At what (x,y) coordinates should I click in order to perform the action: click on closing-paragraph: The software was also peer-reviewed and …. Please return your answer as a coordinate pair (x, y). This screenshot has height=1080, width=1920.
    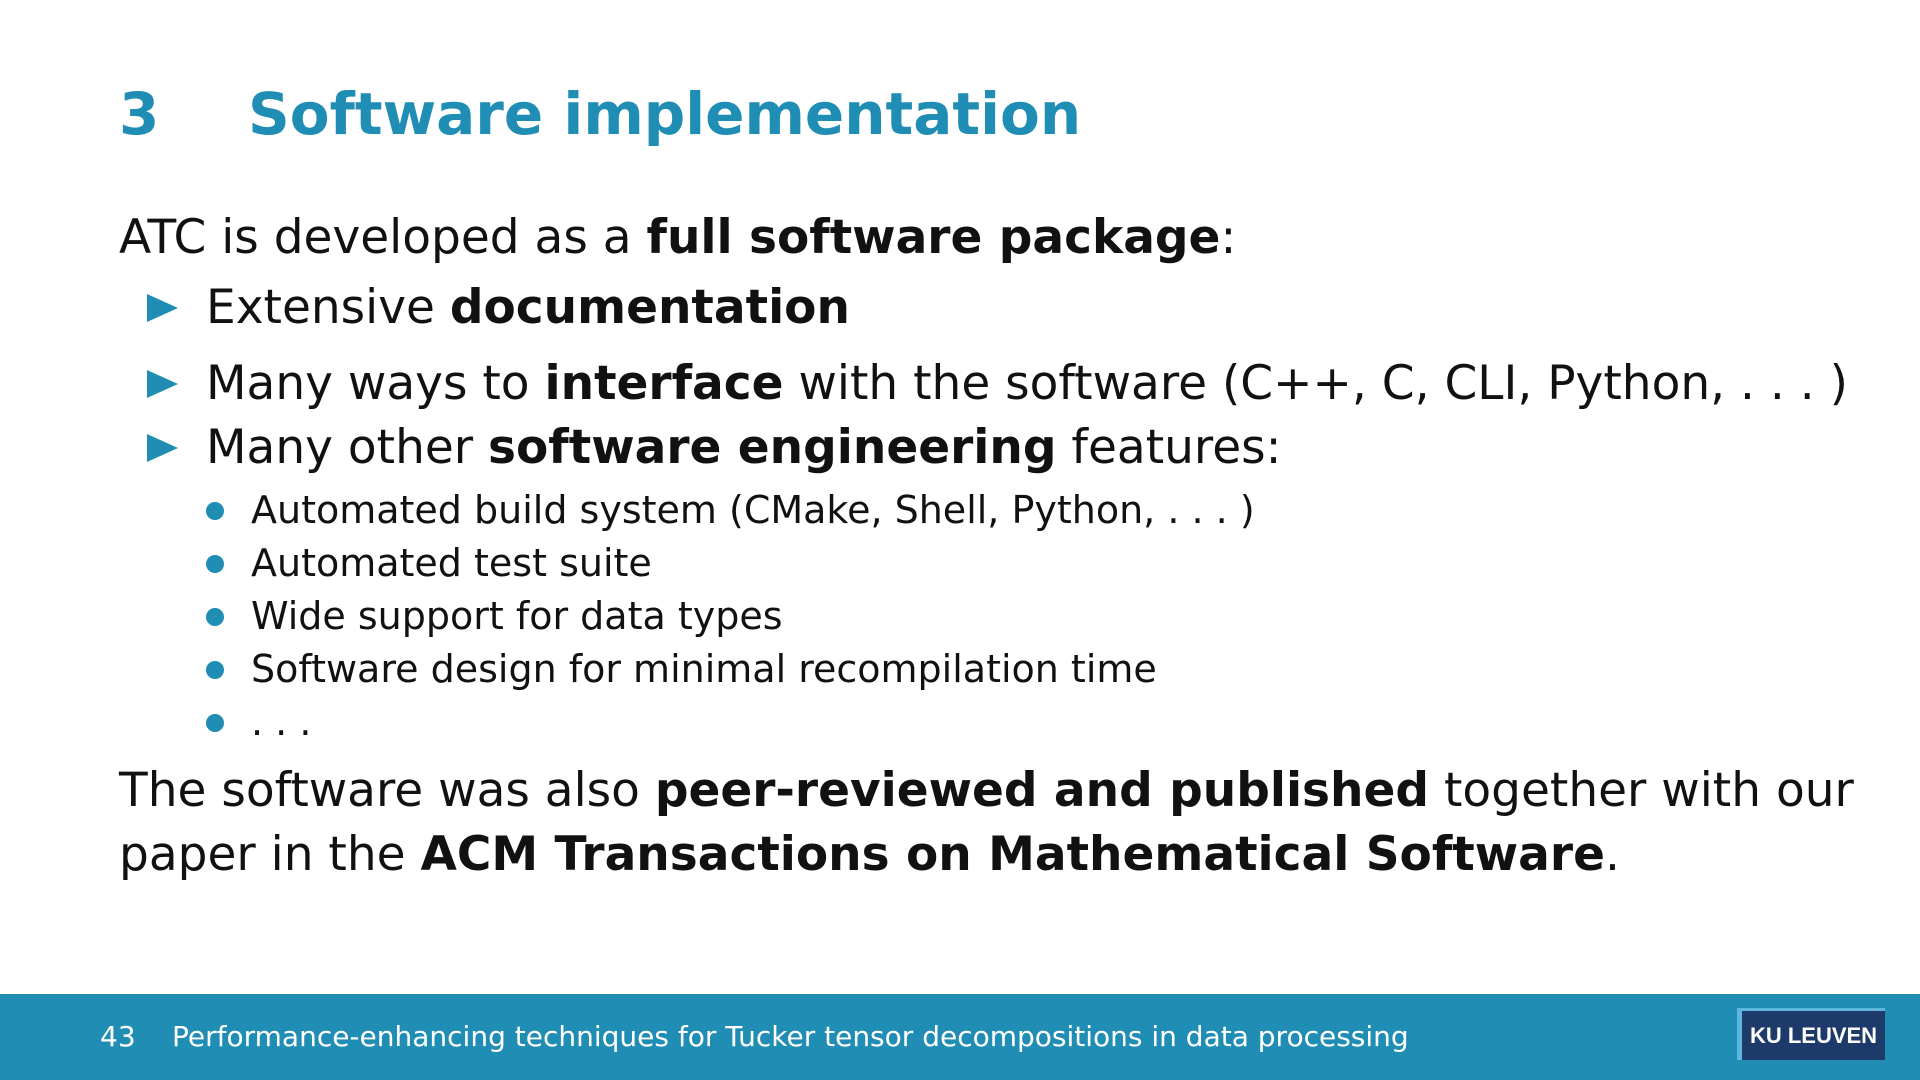
    Looking at the image, I should click on (986, 823).